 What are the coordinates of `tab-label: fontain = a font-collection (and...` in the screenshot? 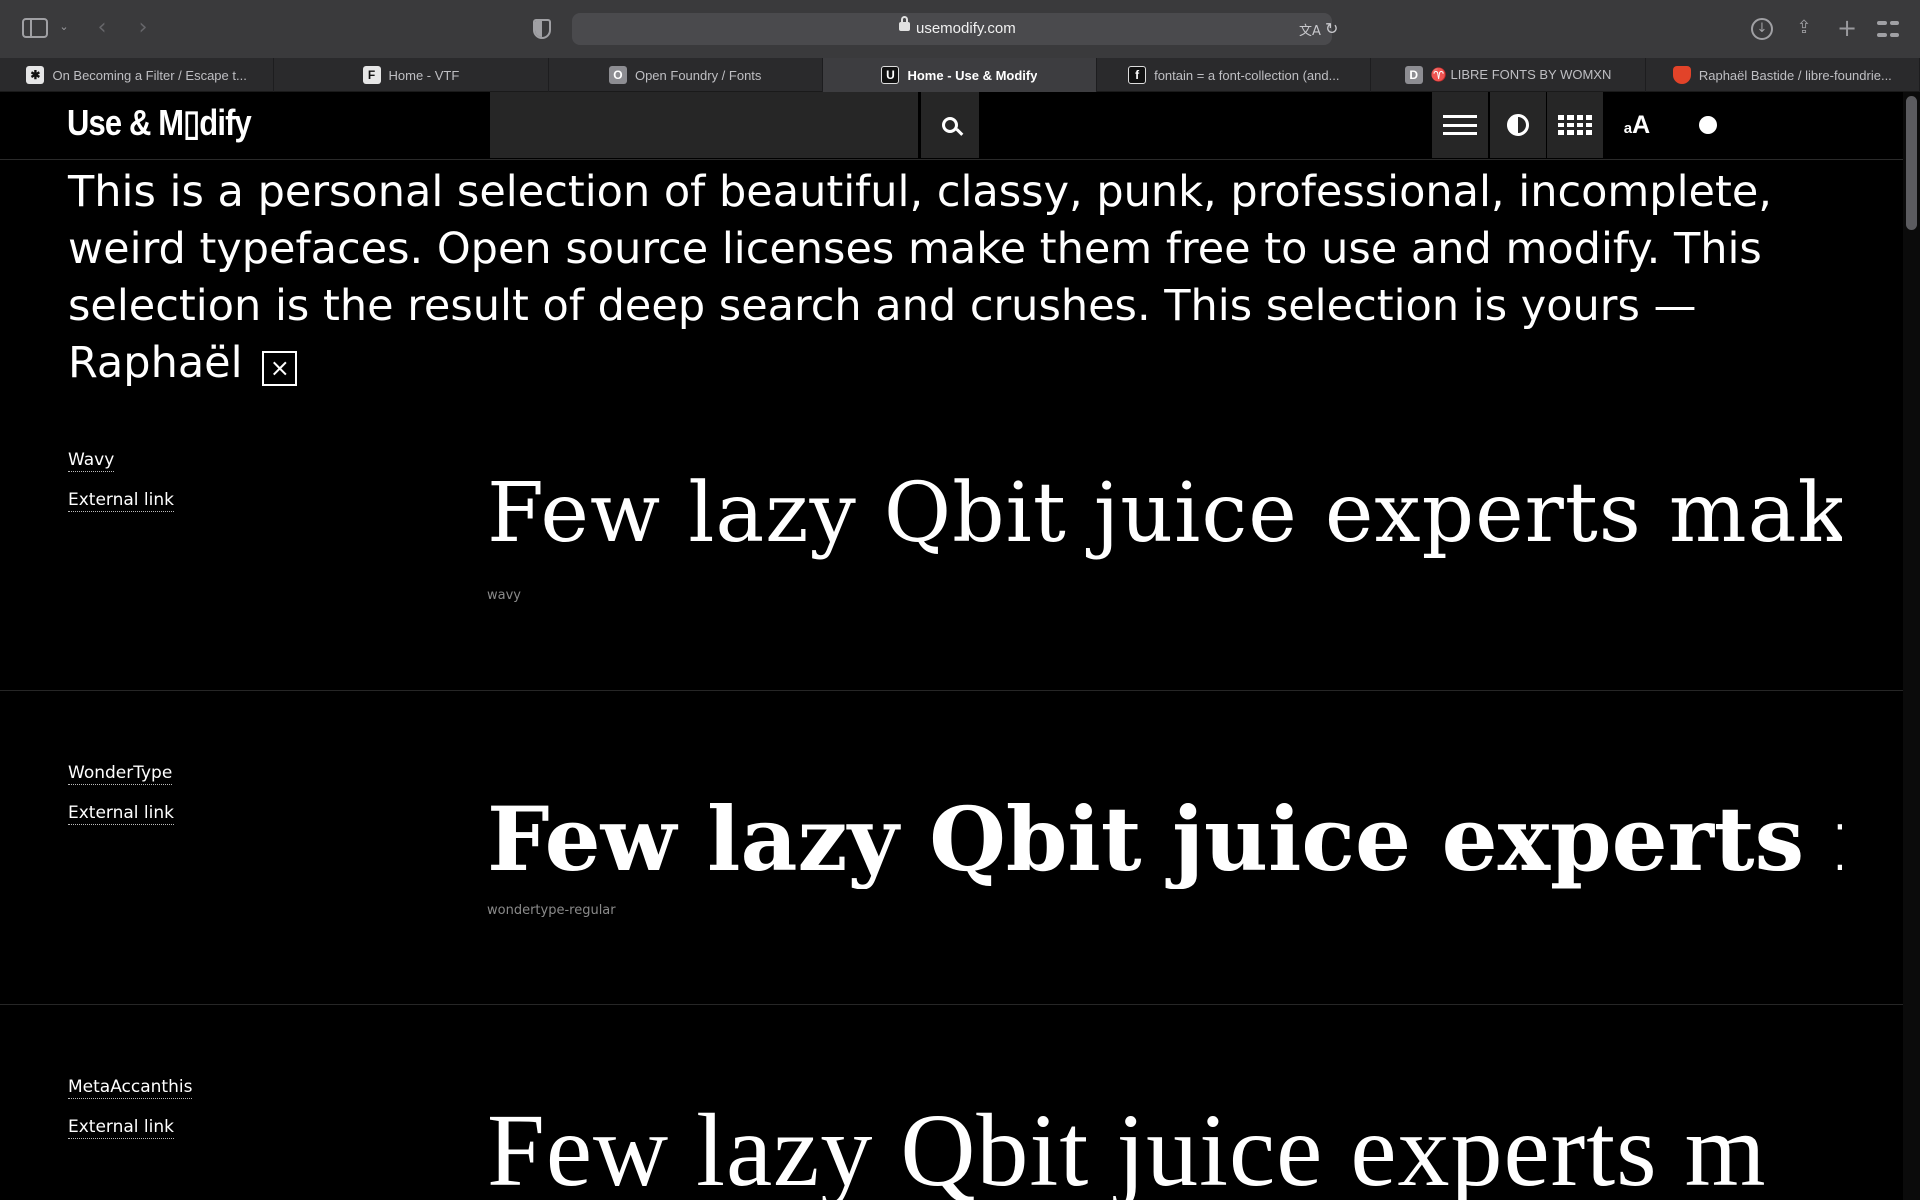 It's located at (1247, 75).